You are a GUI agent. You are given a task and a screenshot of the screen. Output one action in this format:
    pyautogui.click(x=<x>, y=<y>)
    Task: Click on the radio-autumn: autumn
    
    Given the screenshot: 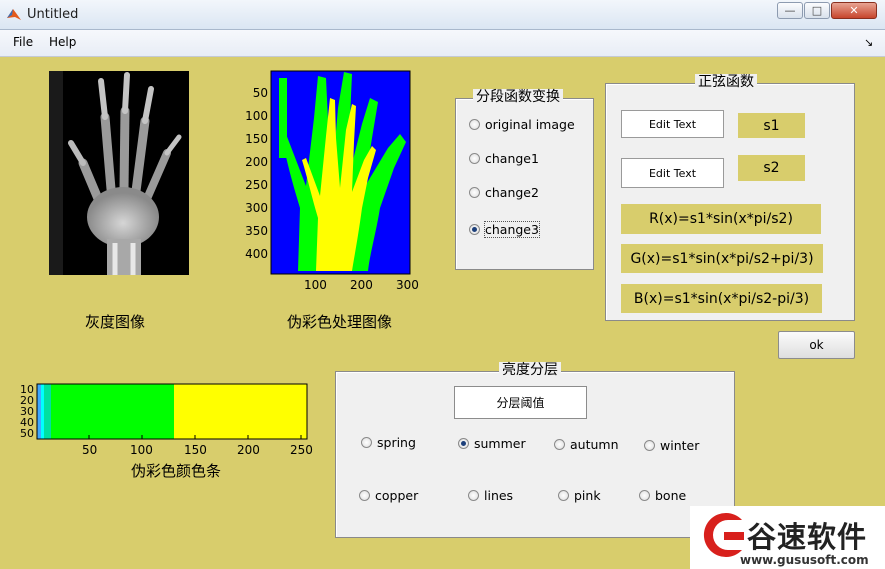 What is the action you would take?
    pyautogui.click(x=586, y=444)
    